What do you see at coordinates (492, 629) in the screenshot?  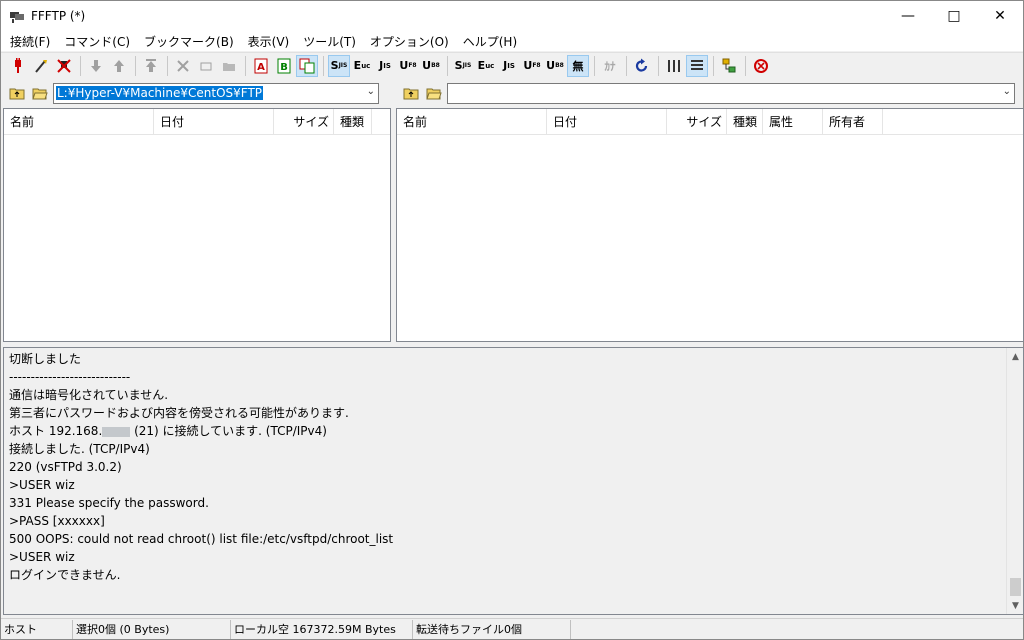 I see `status-queue: 転送待ちファイル0個` at bounding box center [492, 629].